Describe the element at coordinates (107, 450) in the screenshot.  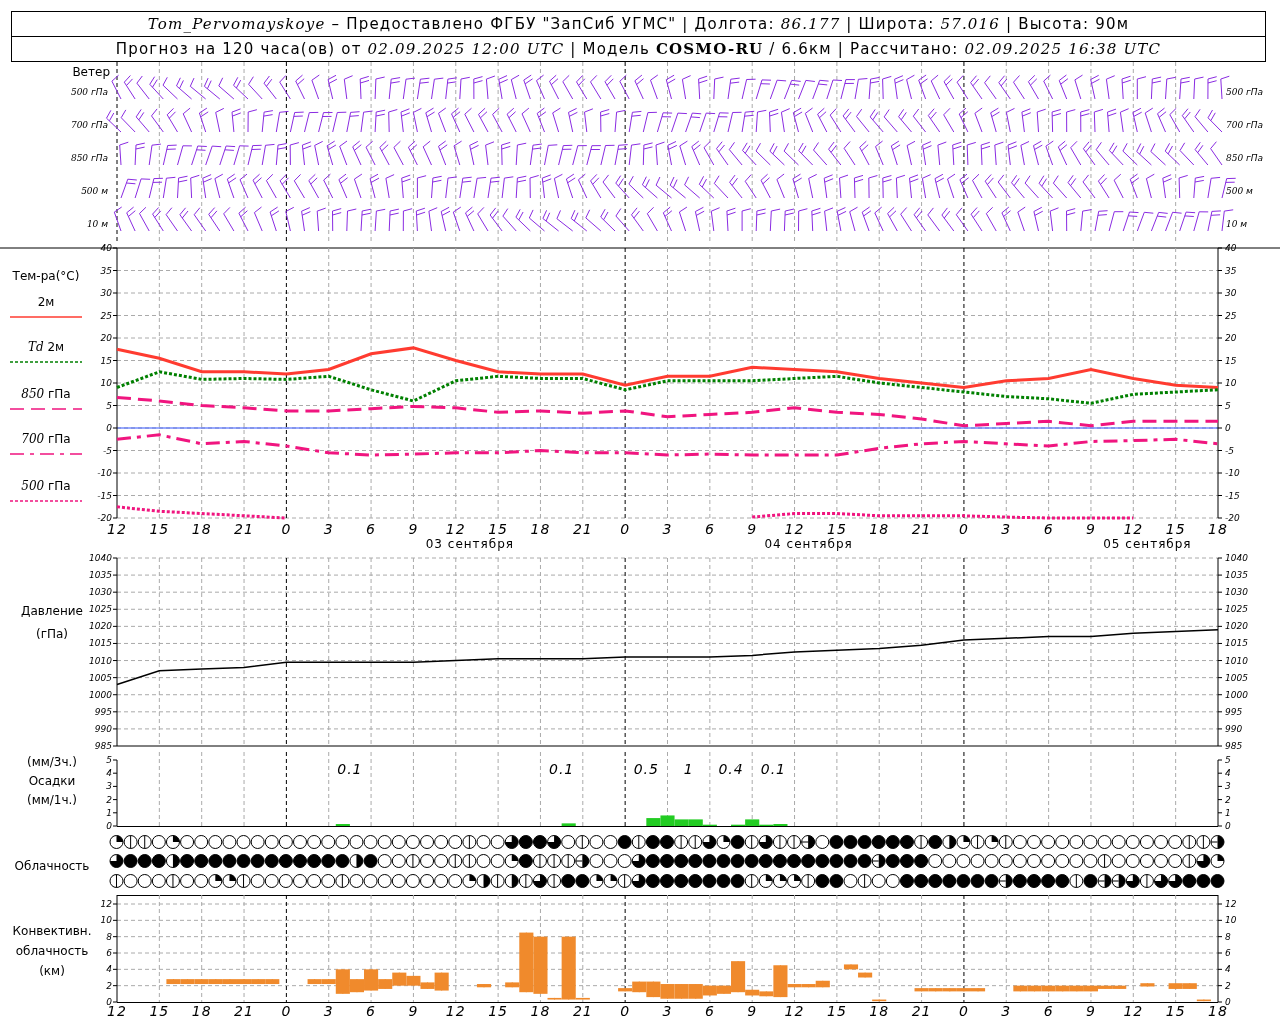
I see `tick-label: -5` at that location.